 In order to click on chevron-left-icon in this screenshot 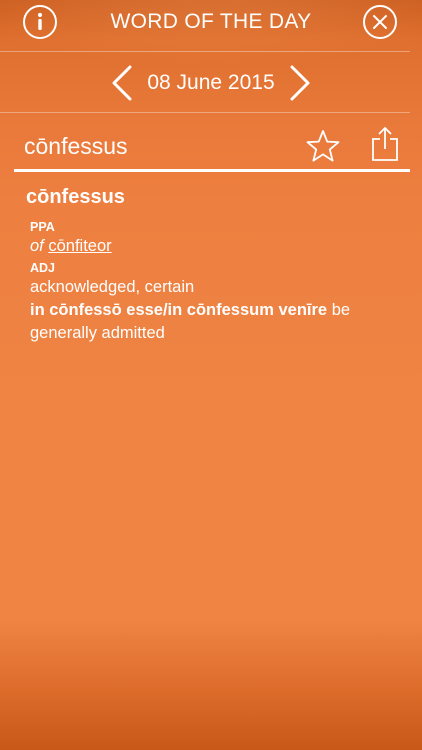, I will do `click(122, 83)`.